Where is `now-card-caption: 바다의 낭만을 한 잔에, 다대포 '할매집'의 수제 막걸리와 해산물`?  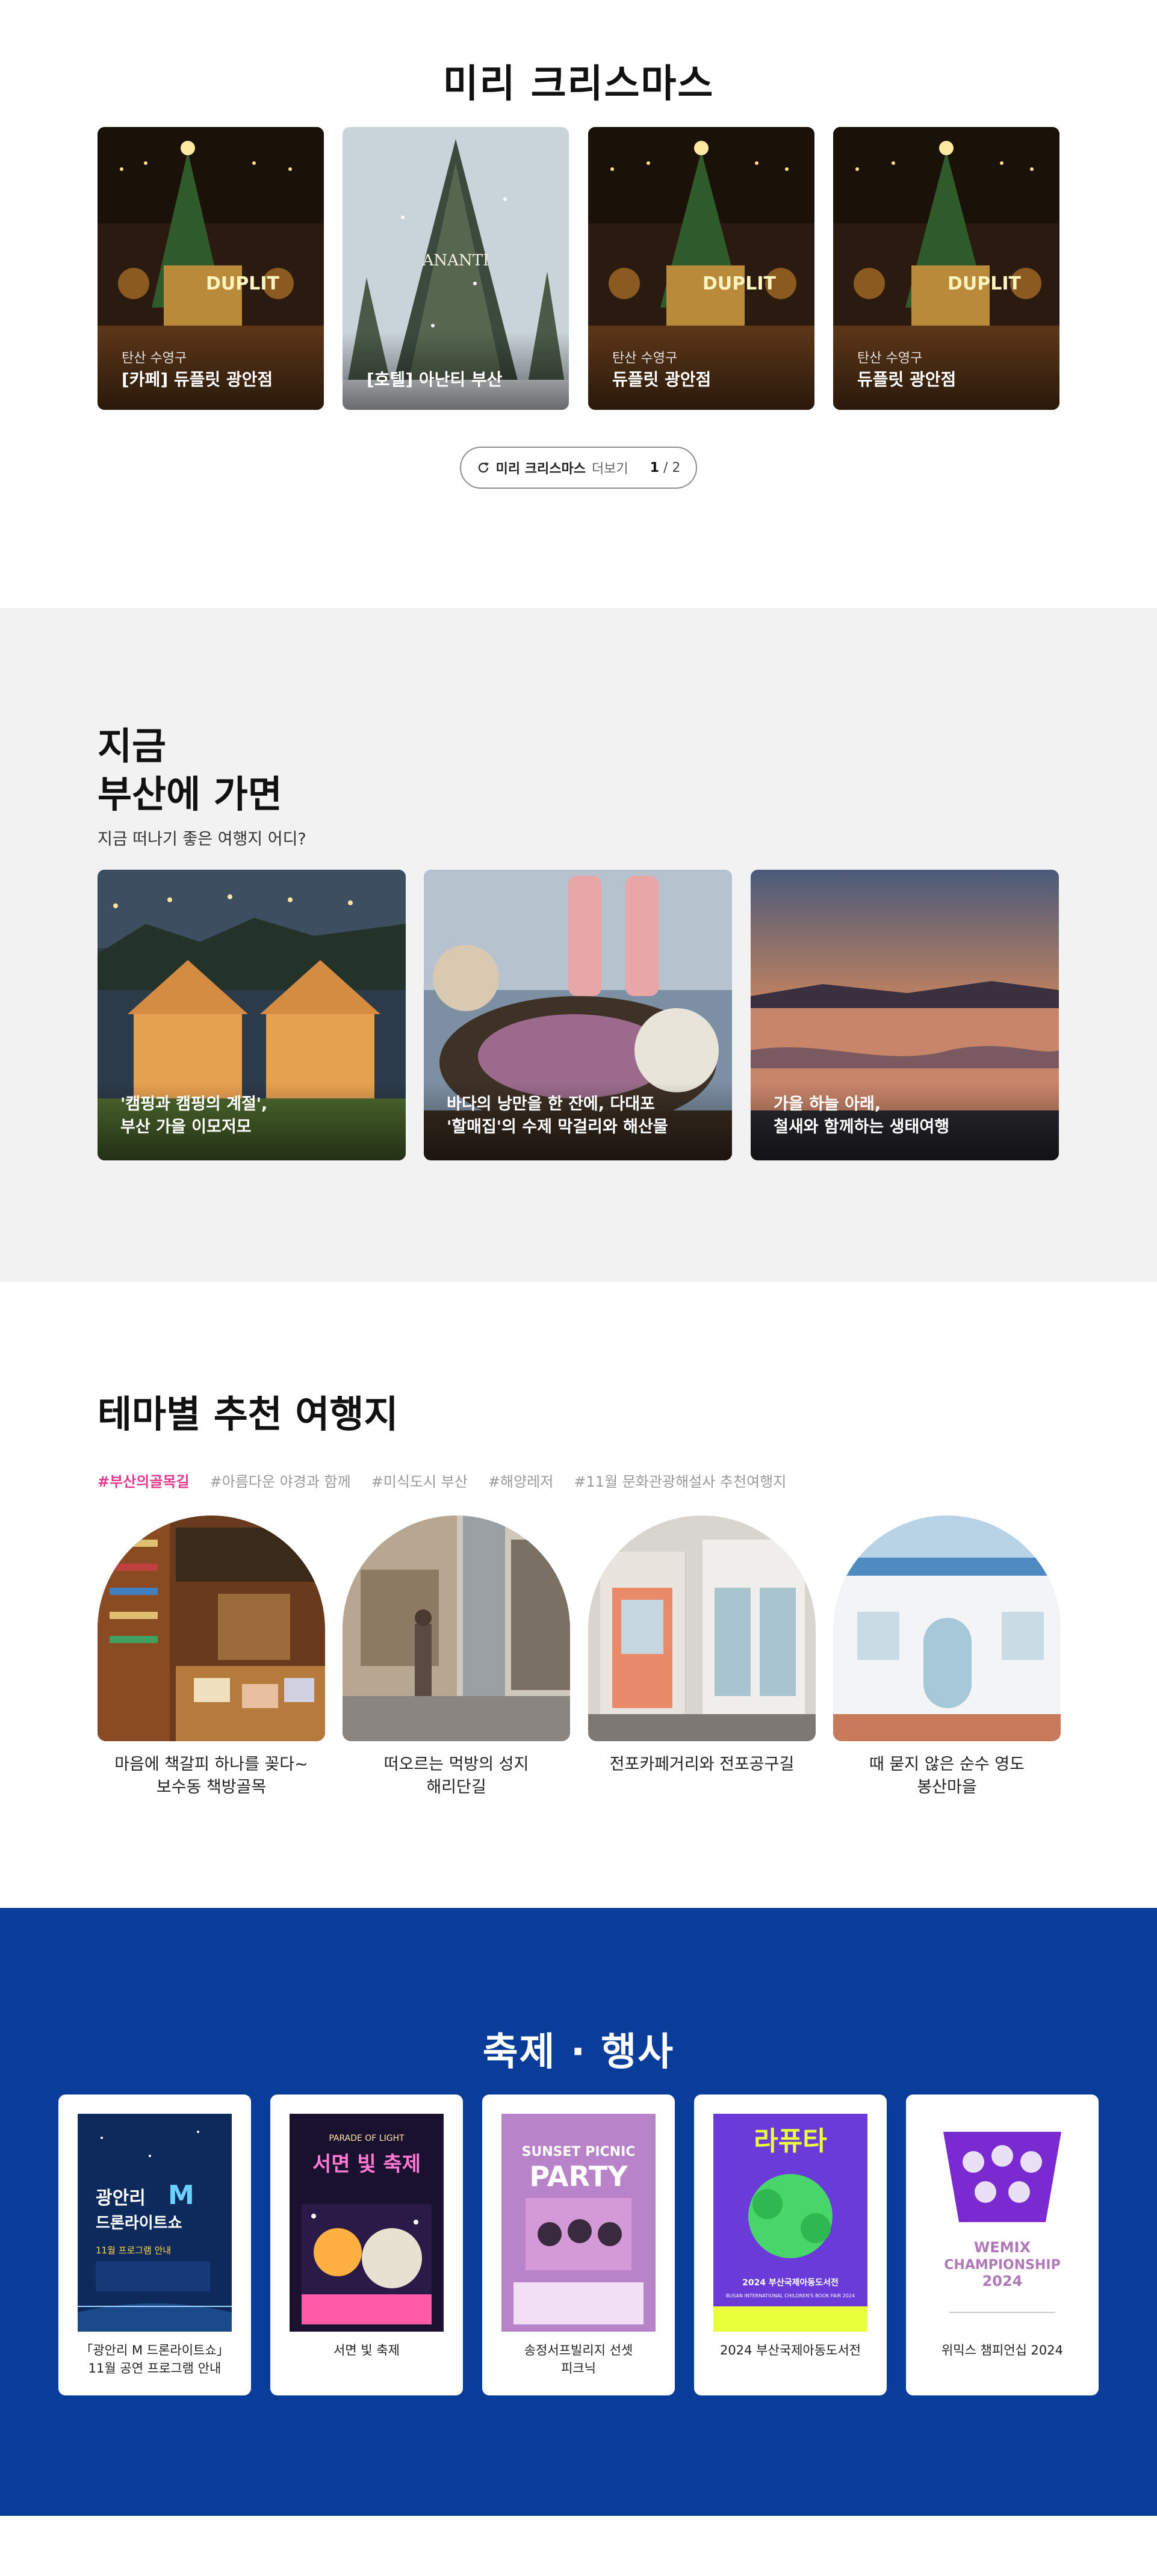
now-card-caption: 바다의 낭만을 한 잔에, 다대포 '할매집'의 수제 막걸리와 해산물 is located at coordinates (557, 1116).